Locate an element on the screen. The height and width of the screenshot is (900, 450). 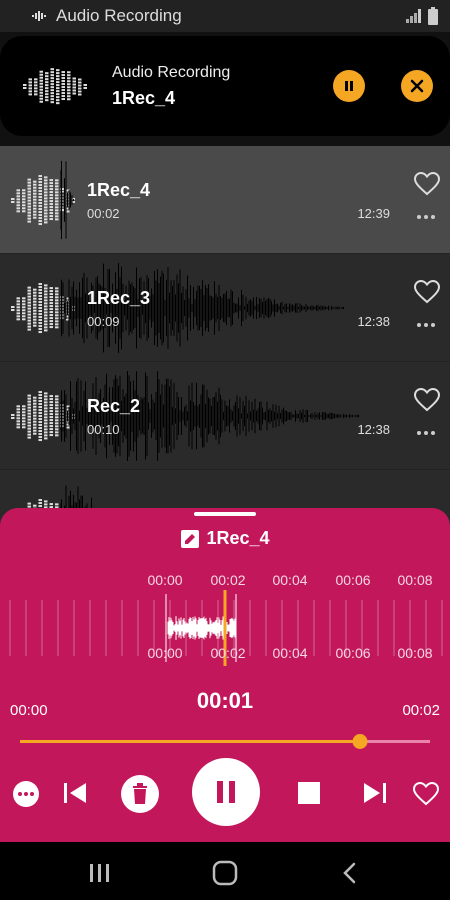
home-icon is located at coordinates (225, 873).